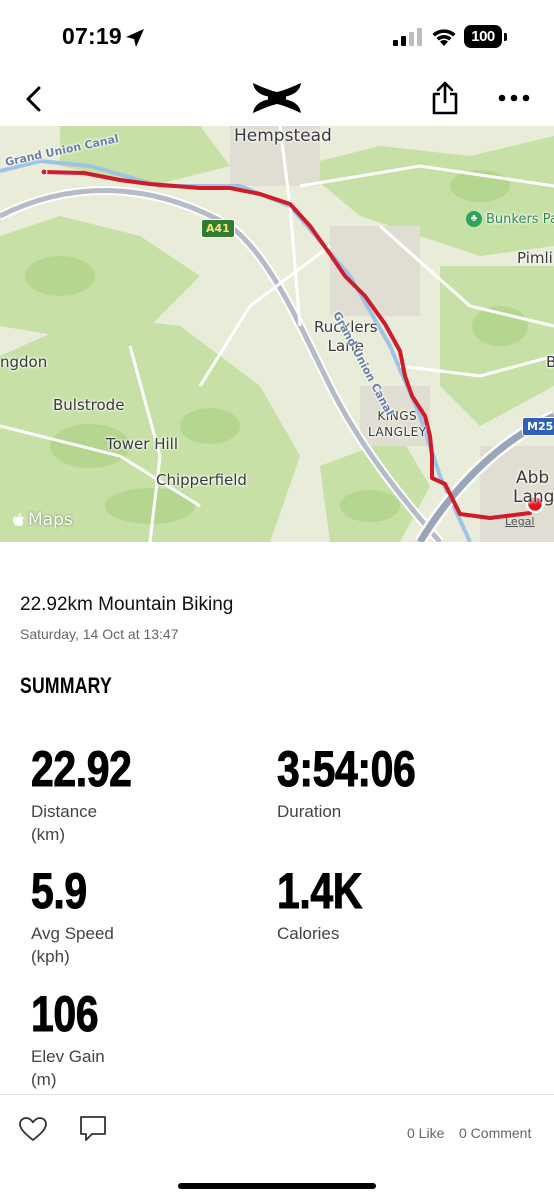 This screenshot has height=1200, width=554. What do you see at coordinates (99, 634) in the screenshot?
I see `workout-date: Saturday, 14 Oct at 13:47` at bounding box center [99, 634].